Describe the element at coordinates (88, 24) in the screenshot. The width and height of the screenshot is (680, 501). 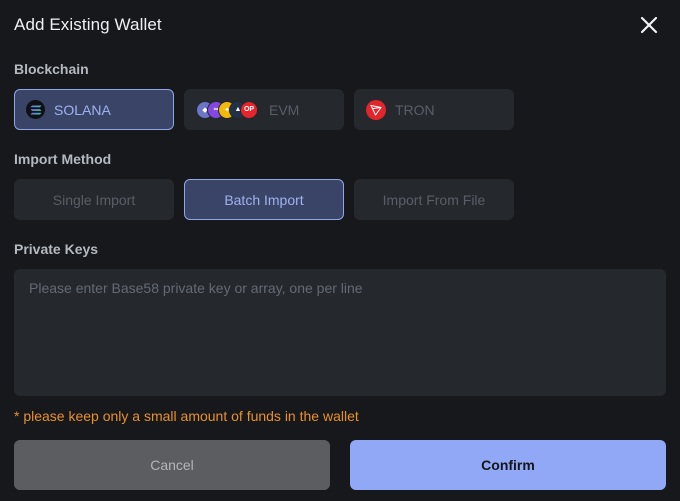
I see `dialog-title: Add Existing Wallet` at that location.